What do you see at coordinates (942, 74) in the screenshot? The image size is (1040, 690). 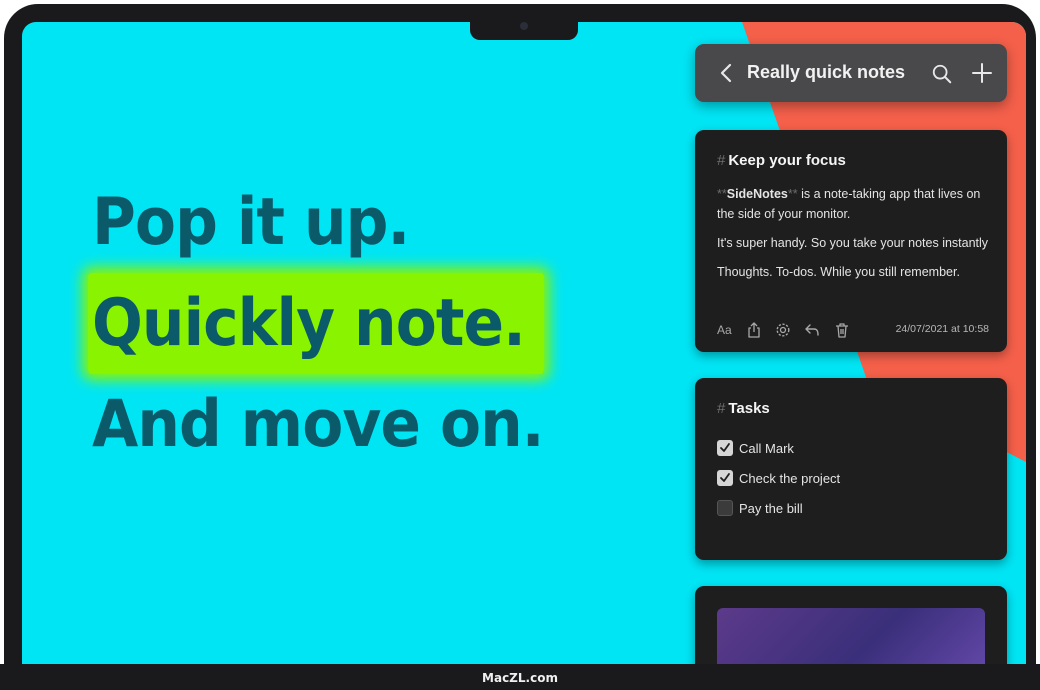 I see `search-icon` at bounding box center [942, 74].